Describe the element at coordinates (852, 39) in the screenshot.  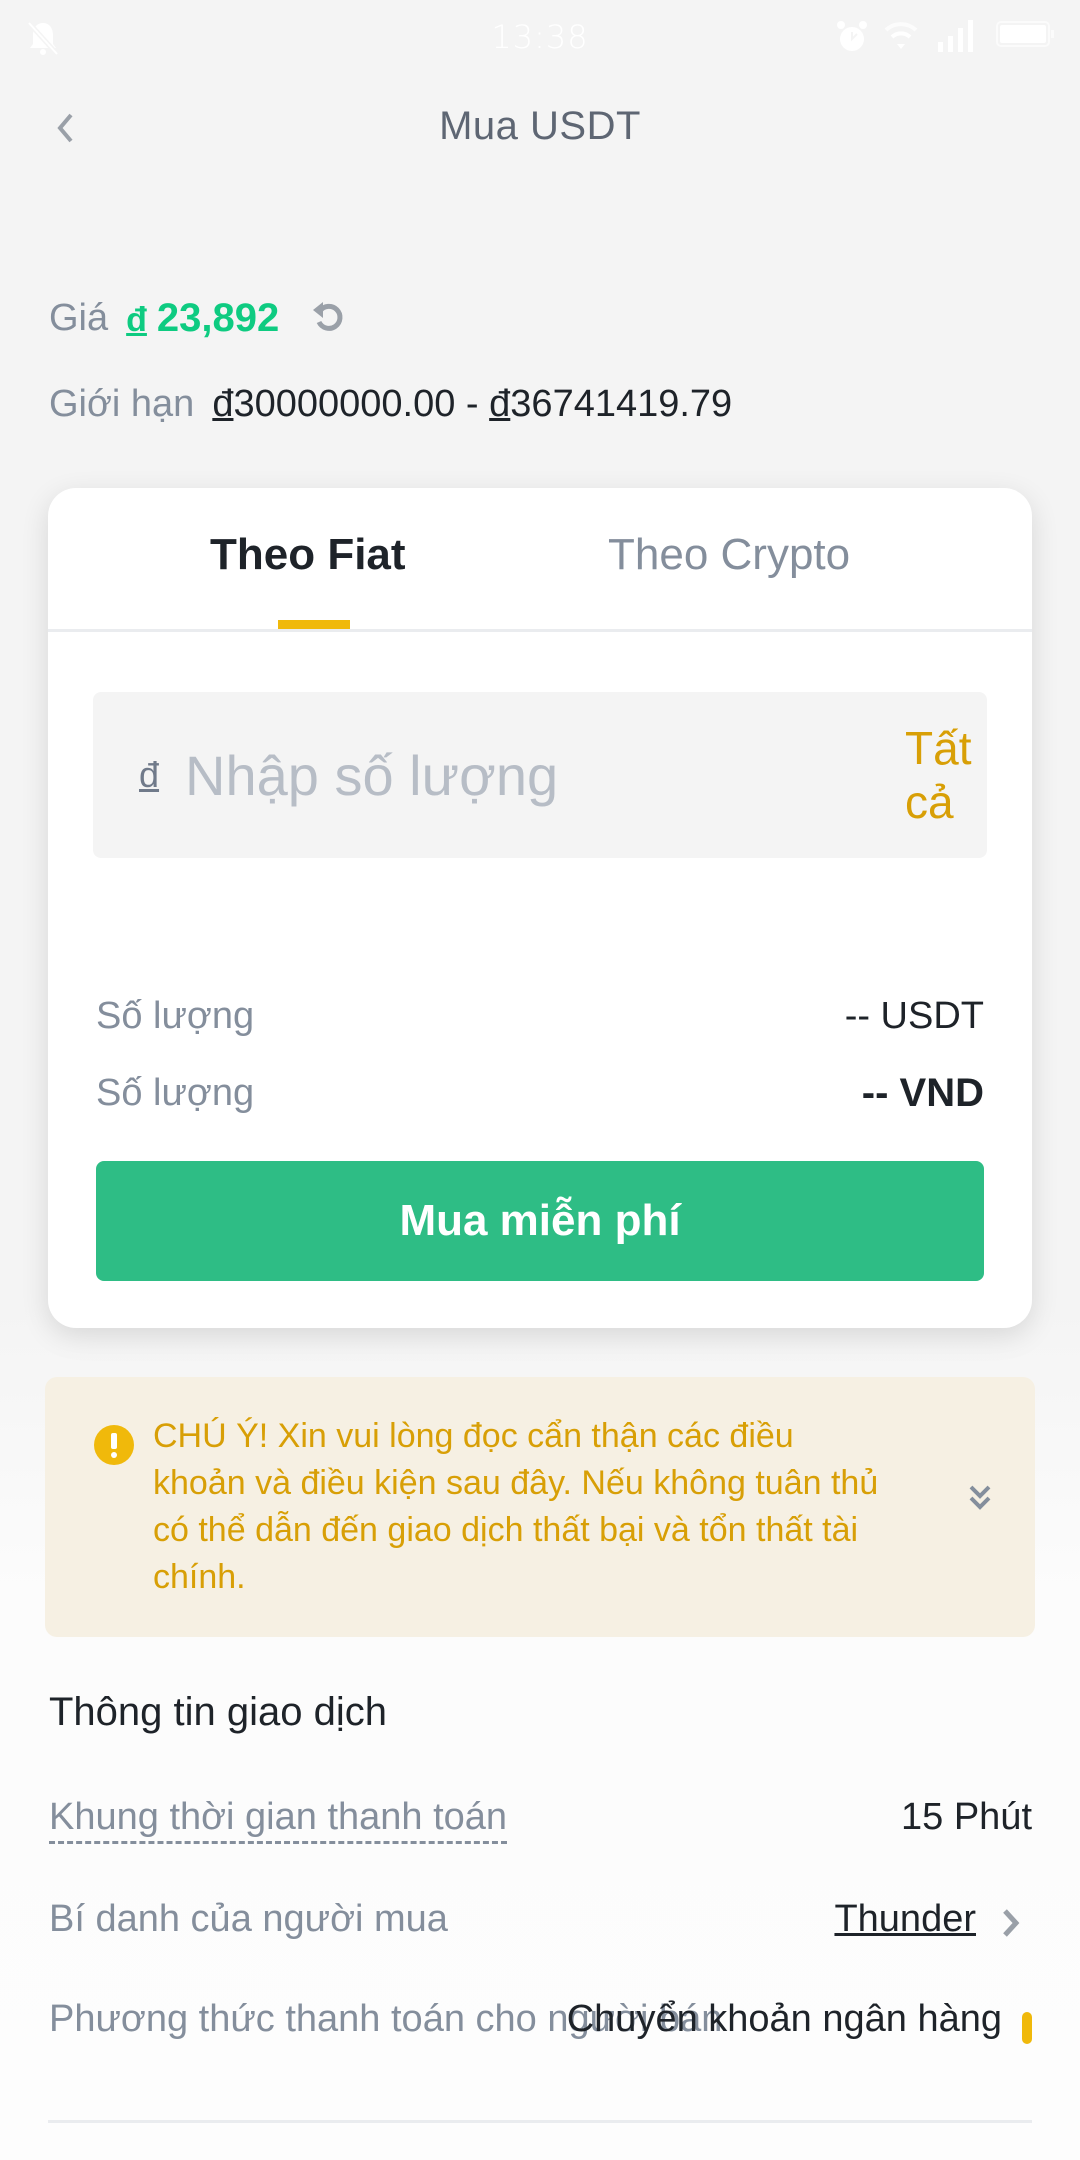
I see `alarm-icon` at that location.